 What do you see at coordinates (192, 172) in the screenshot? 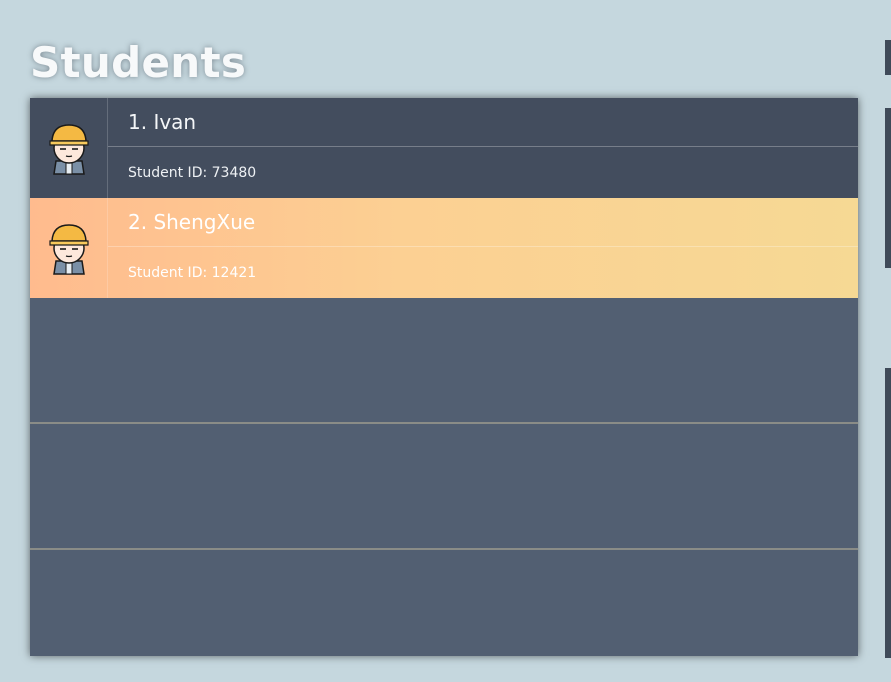
I see `student-id: Student ID: 73480` at bounding box center [192, 172].